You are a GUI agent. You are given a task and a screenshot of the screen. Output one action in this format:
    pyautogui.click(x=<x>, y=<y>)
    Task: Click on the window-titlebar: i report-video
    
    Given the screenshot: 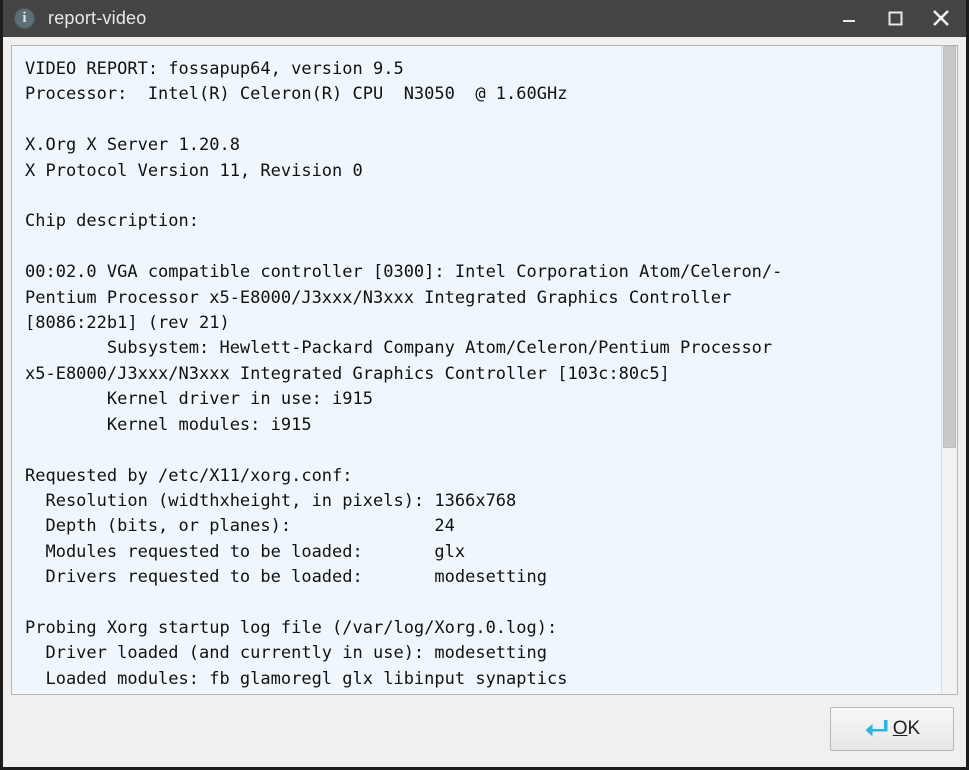 What is the action you would take?
    pyautogui.click(x=484, y=18)
    